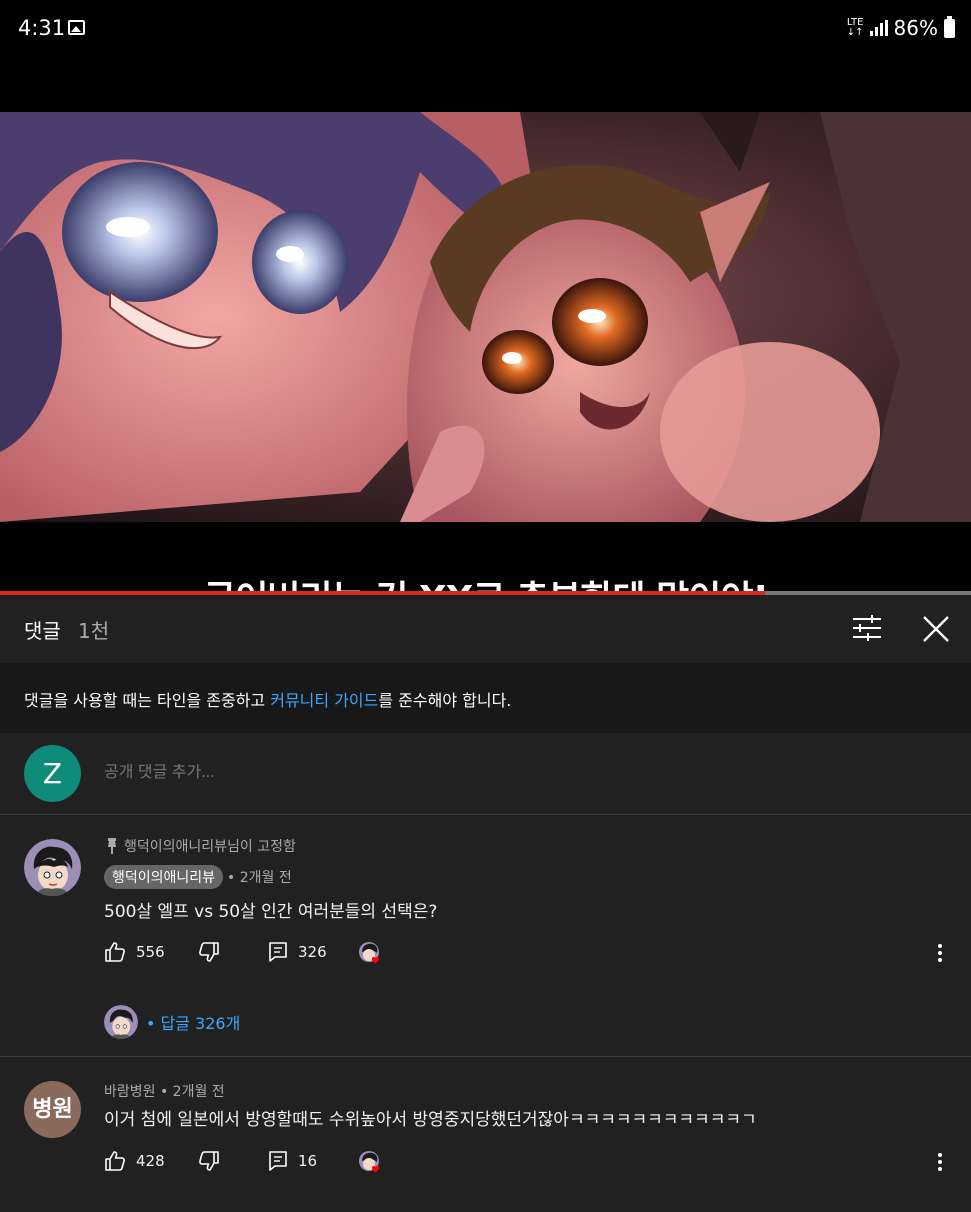  I want to click on comment-actions: 428 16, so click(534, 1162).